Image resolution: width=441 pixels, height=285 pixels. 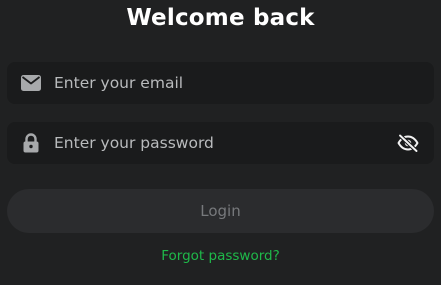 I want to click on email-input, so click(x=219, y=83).